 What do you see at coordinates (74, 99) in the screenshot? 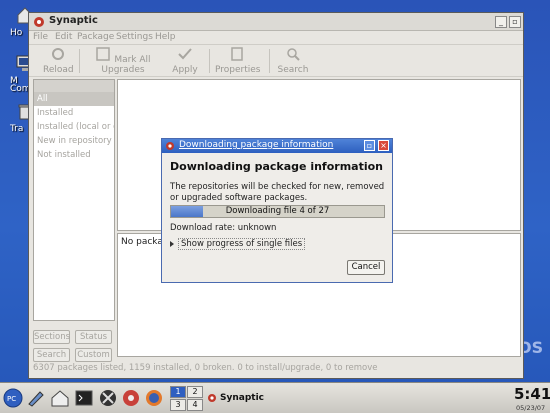
I see `filter-item-all: All` at bounding box center [74, 99].